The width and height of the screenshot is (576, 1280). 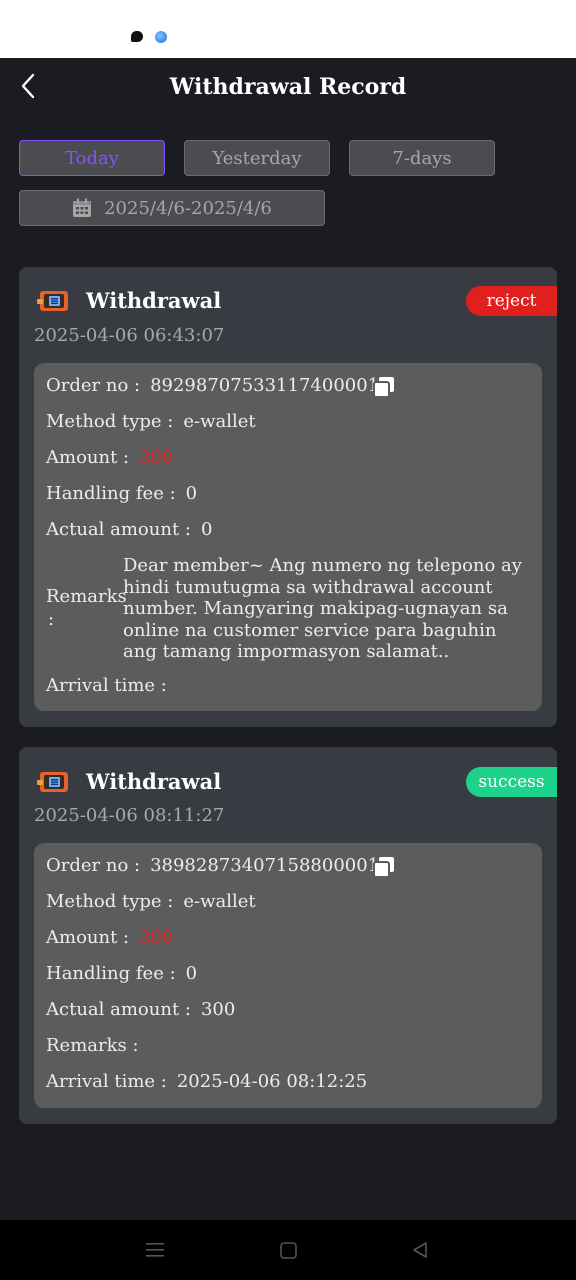 What do you see at coordinates (265, 865) in the screenshot?
I see `order-no-value: 389828734071588000​01` at bounding box center [265, 865].